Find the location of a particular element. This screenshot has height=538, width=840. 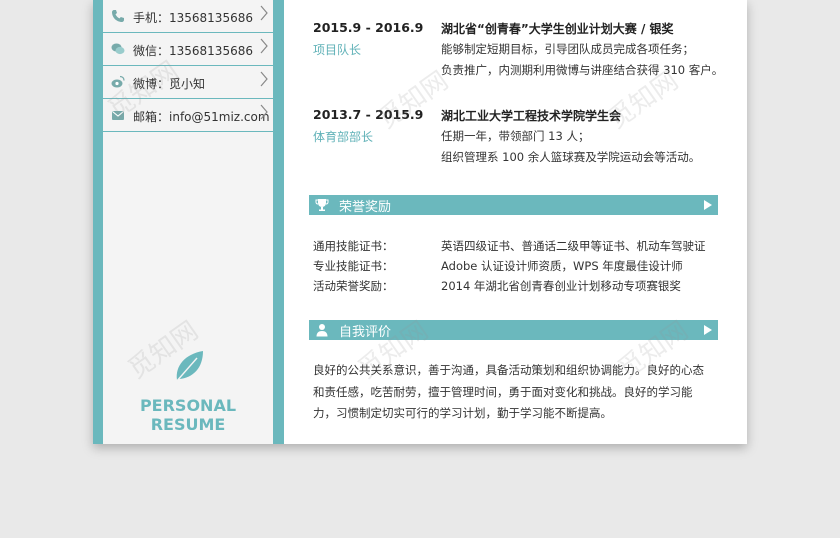

experience-line: 负责推广，内测期利用微博与讲座结合获得 310 客户。 is located at coordinates (582, 70).